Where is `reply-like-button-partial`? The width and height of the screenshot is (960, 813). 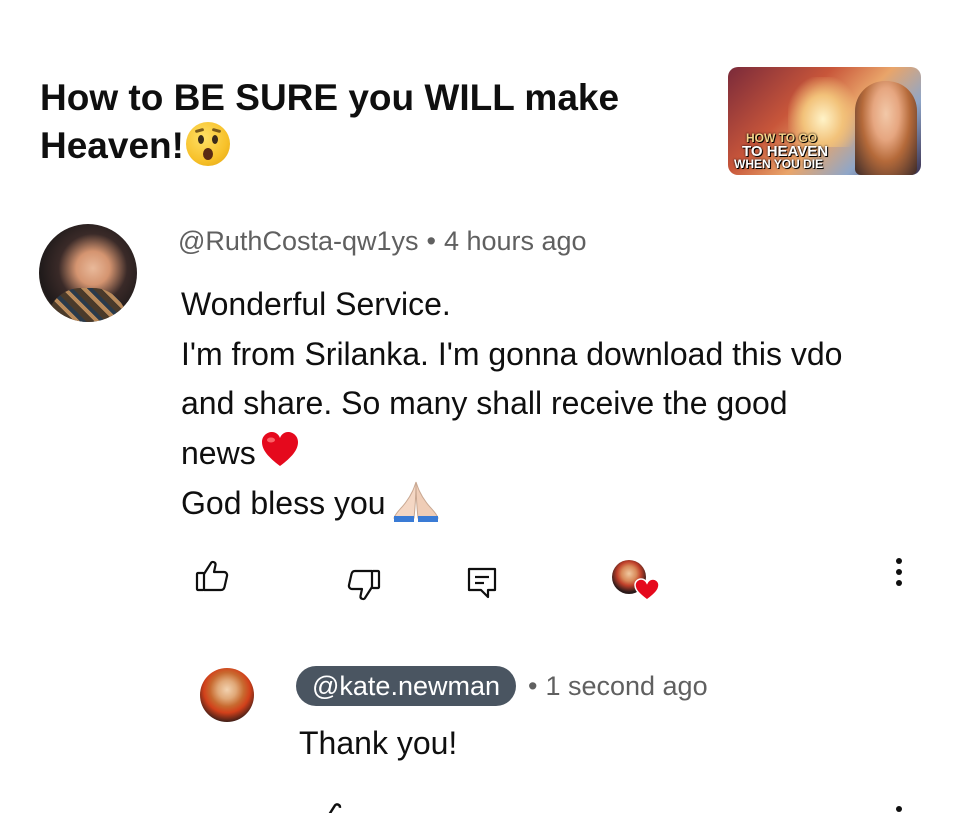 reply-like-button-partial is located at coordinates (336, 806).